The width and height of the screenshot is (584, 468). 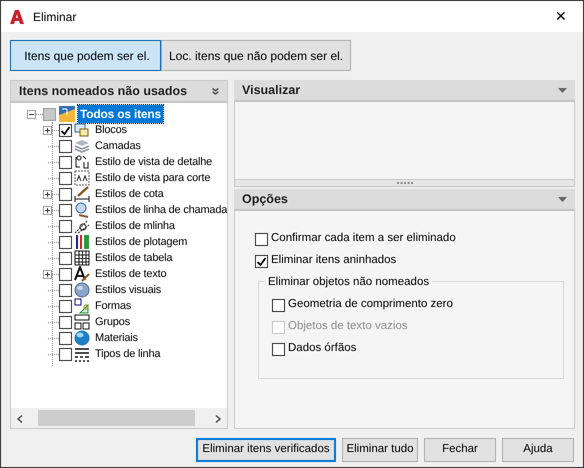 I want to click on tree-item: Estilo de vista de detalhe, so click(x=153, y=162).